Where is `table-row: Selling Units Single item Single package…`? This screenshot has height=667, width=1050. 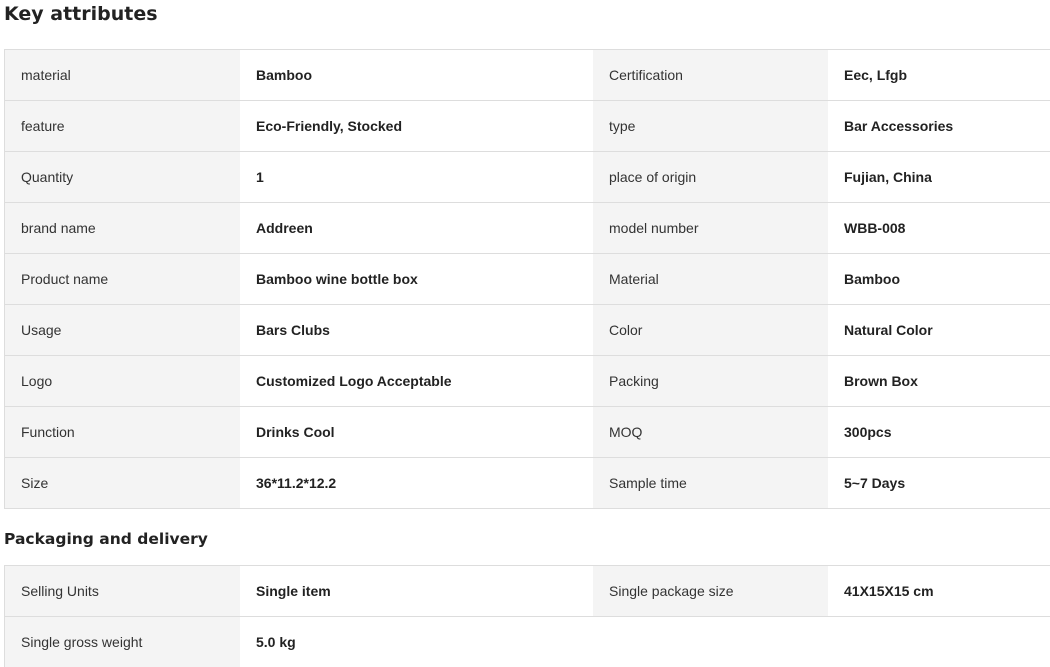 table-row: Selling Units Single item Single package… is located at coordinates (527, 591).